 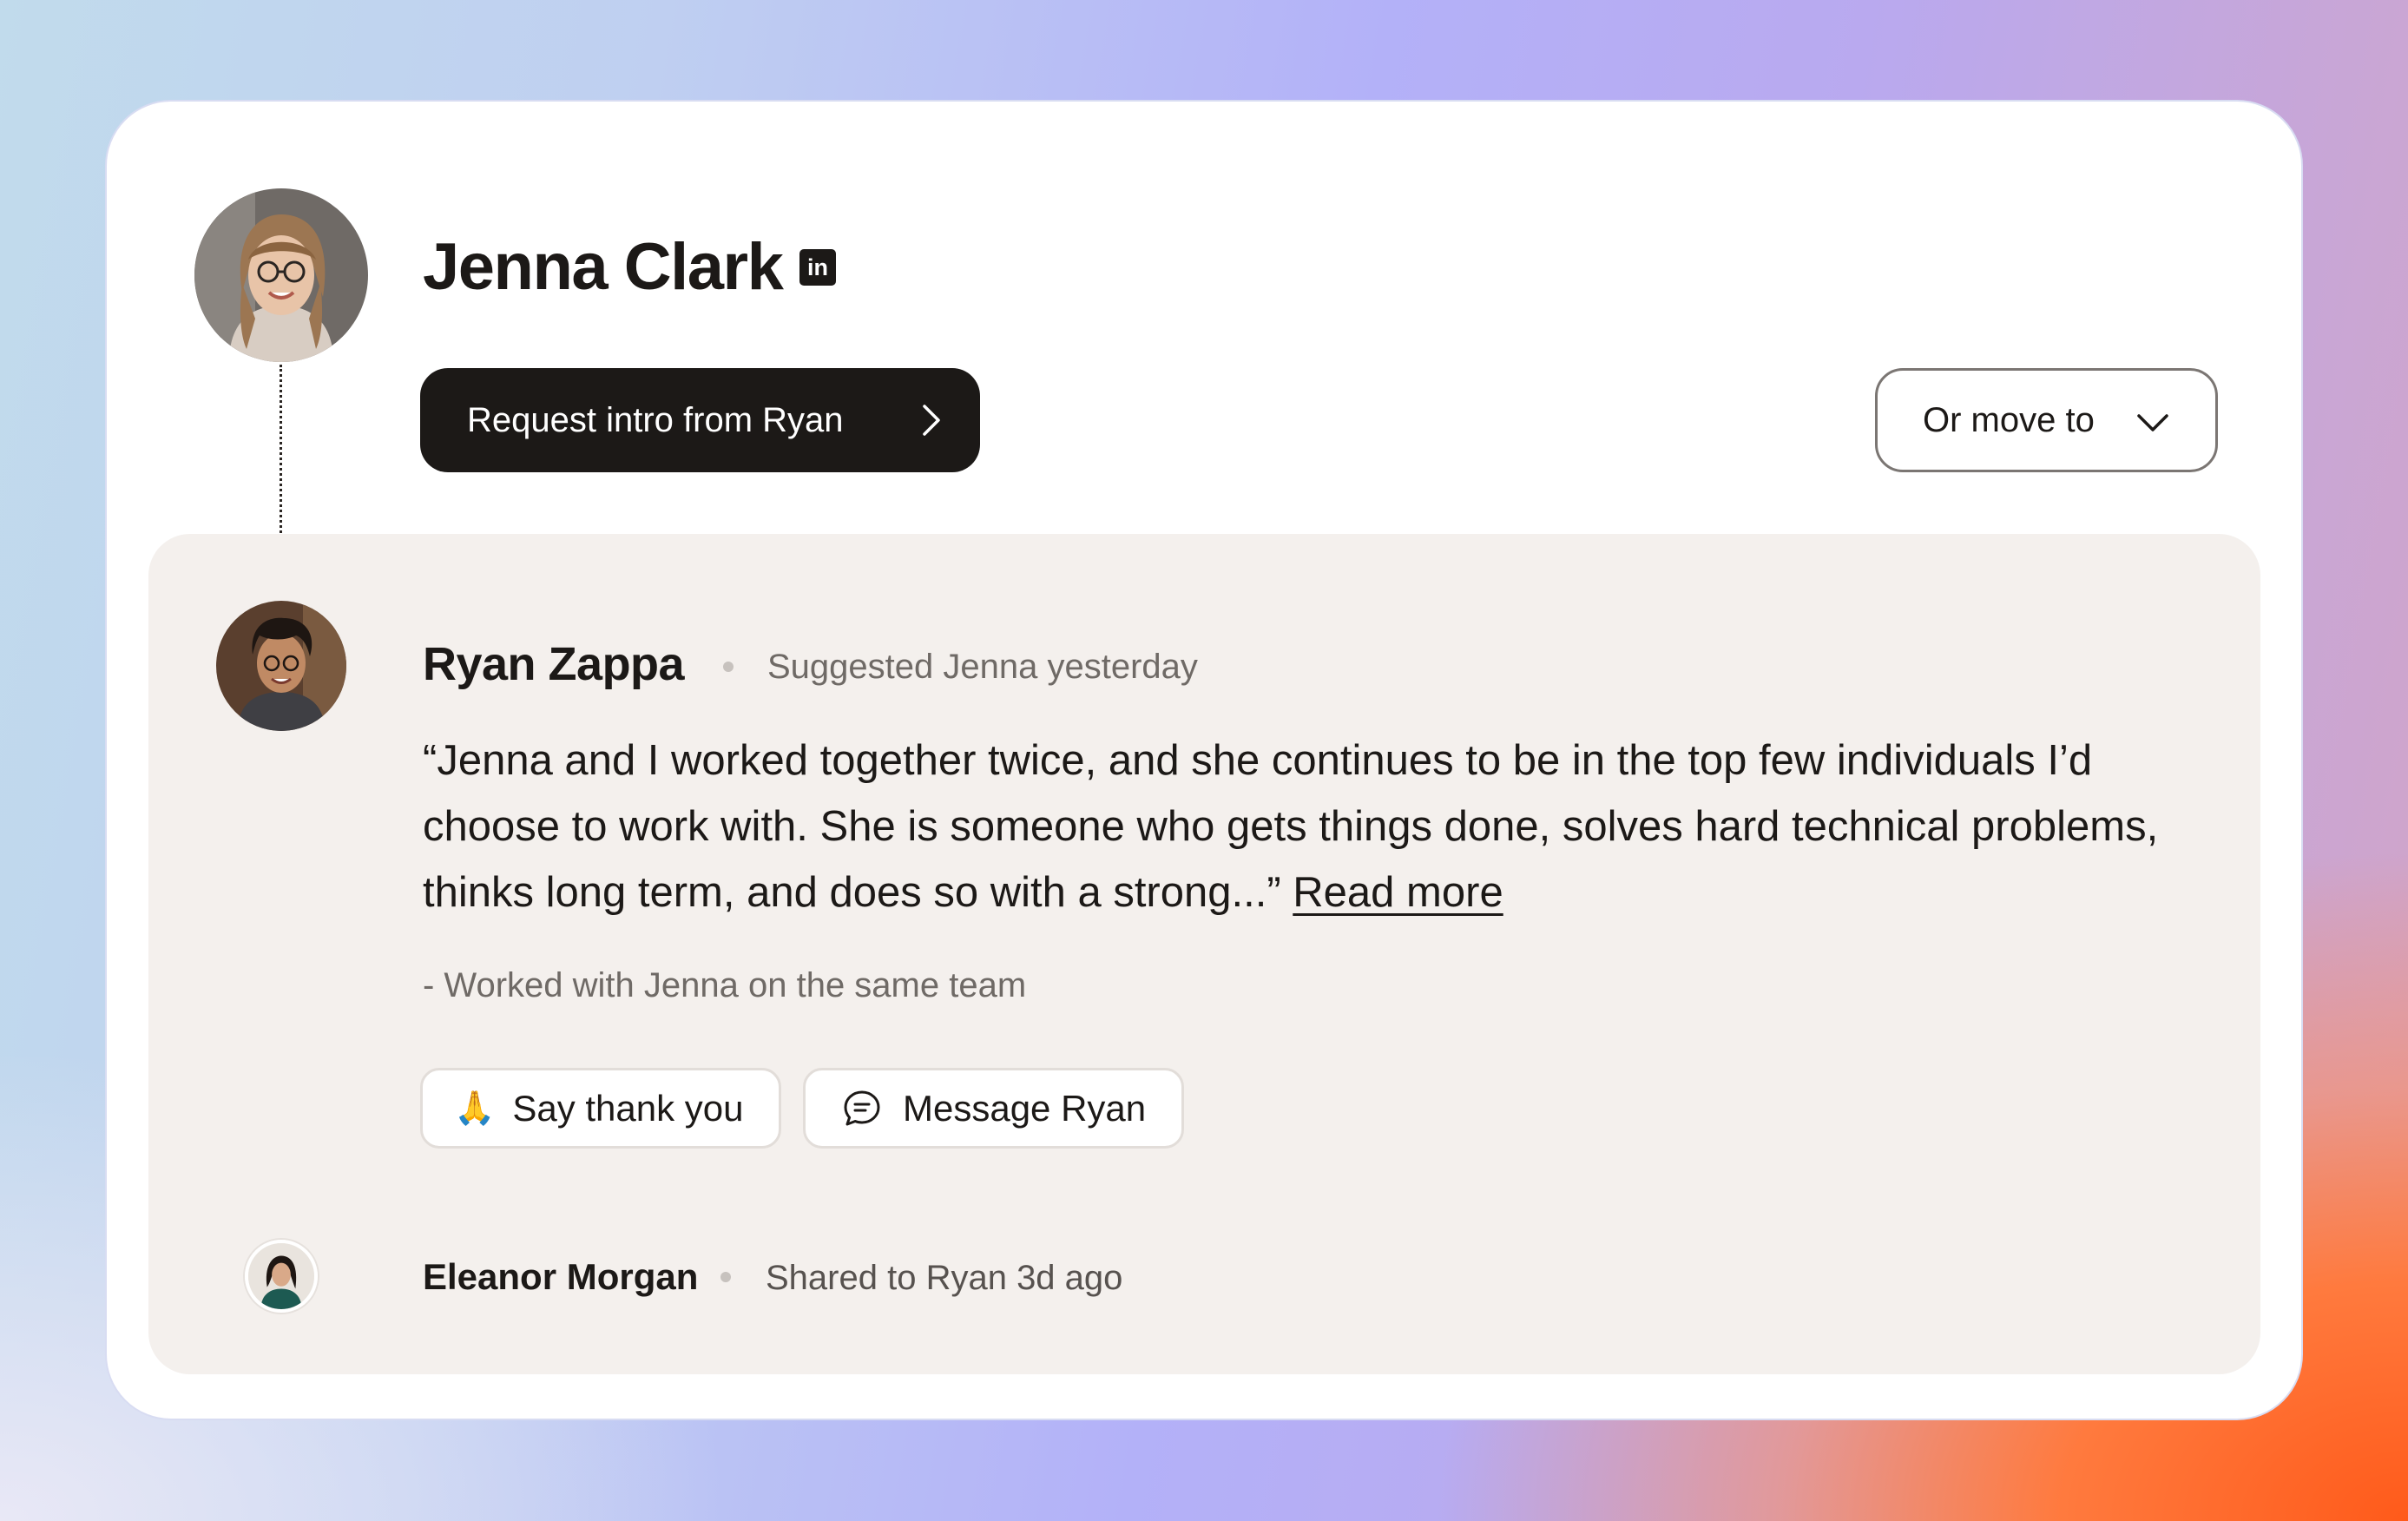 What do you see at coordinates (862, 1107) in the screenshot?
I see `chat-bubble-icon` at bounding box center [862, 1107].